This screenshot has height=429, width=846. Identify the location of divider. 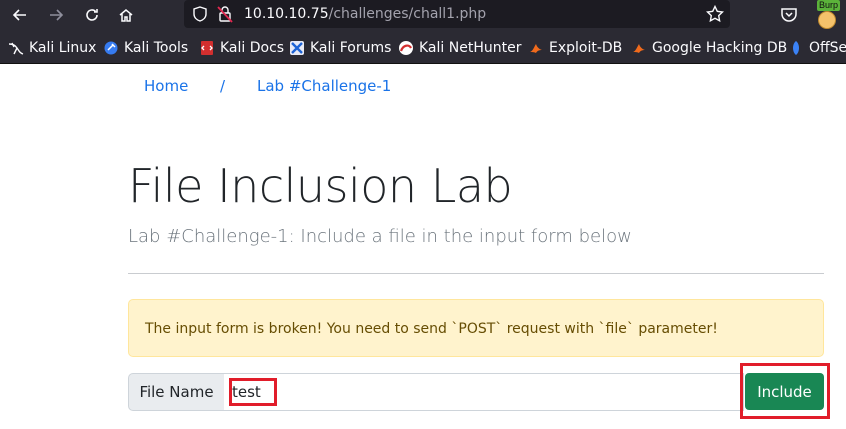
(476, 273).